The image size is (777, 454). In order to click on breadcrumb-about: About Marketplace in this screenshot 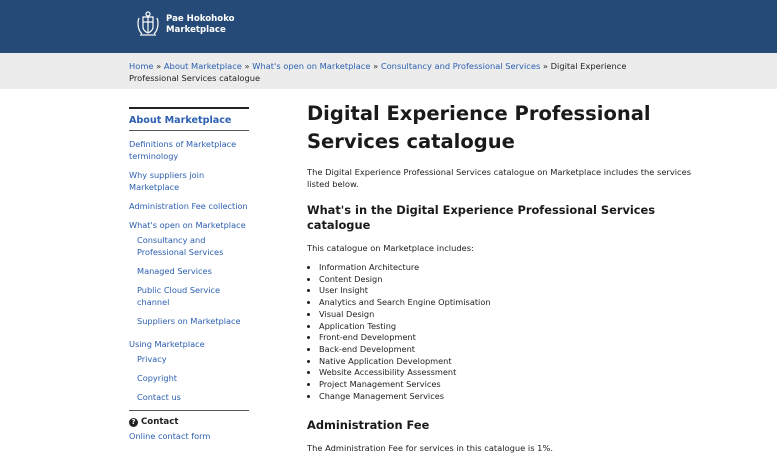, I will do `click(203, 66)`.